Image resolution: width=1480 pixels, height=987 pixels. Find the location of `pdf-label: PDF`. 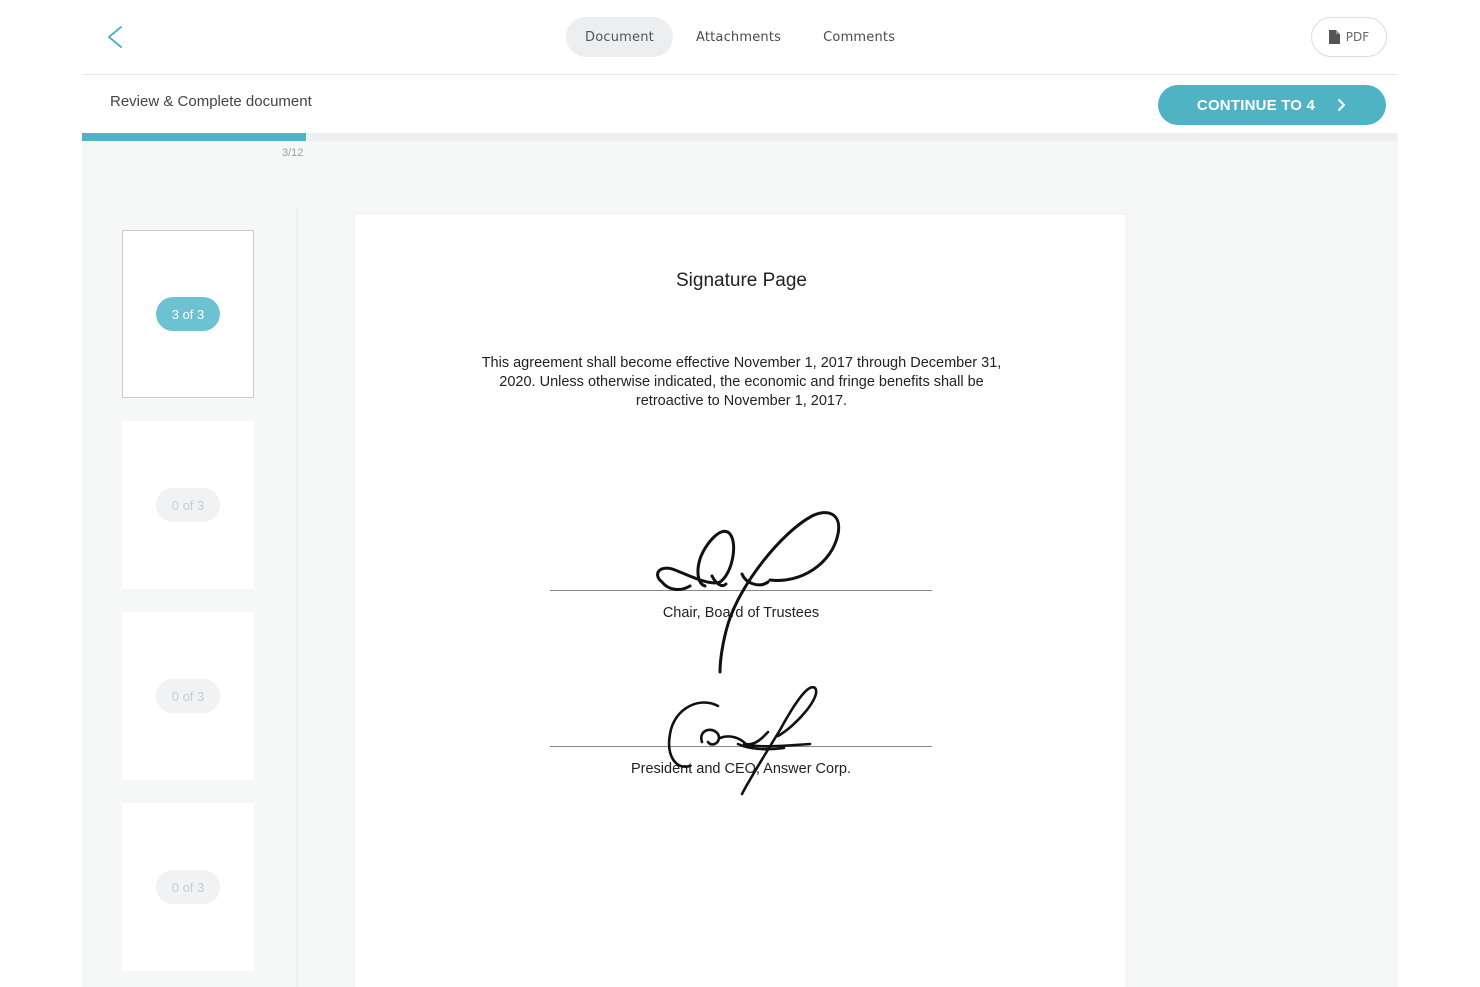

pdf-label: PDF is located at coordinates (1357, 37).